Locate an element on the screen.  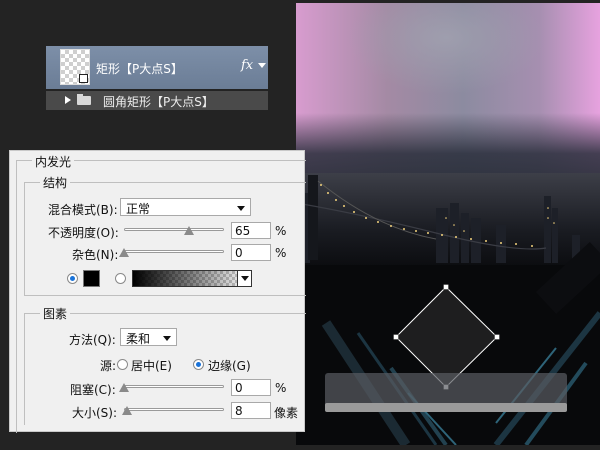
size-field: 8 is located at coordinates (251, 410).